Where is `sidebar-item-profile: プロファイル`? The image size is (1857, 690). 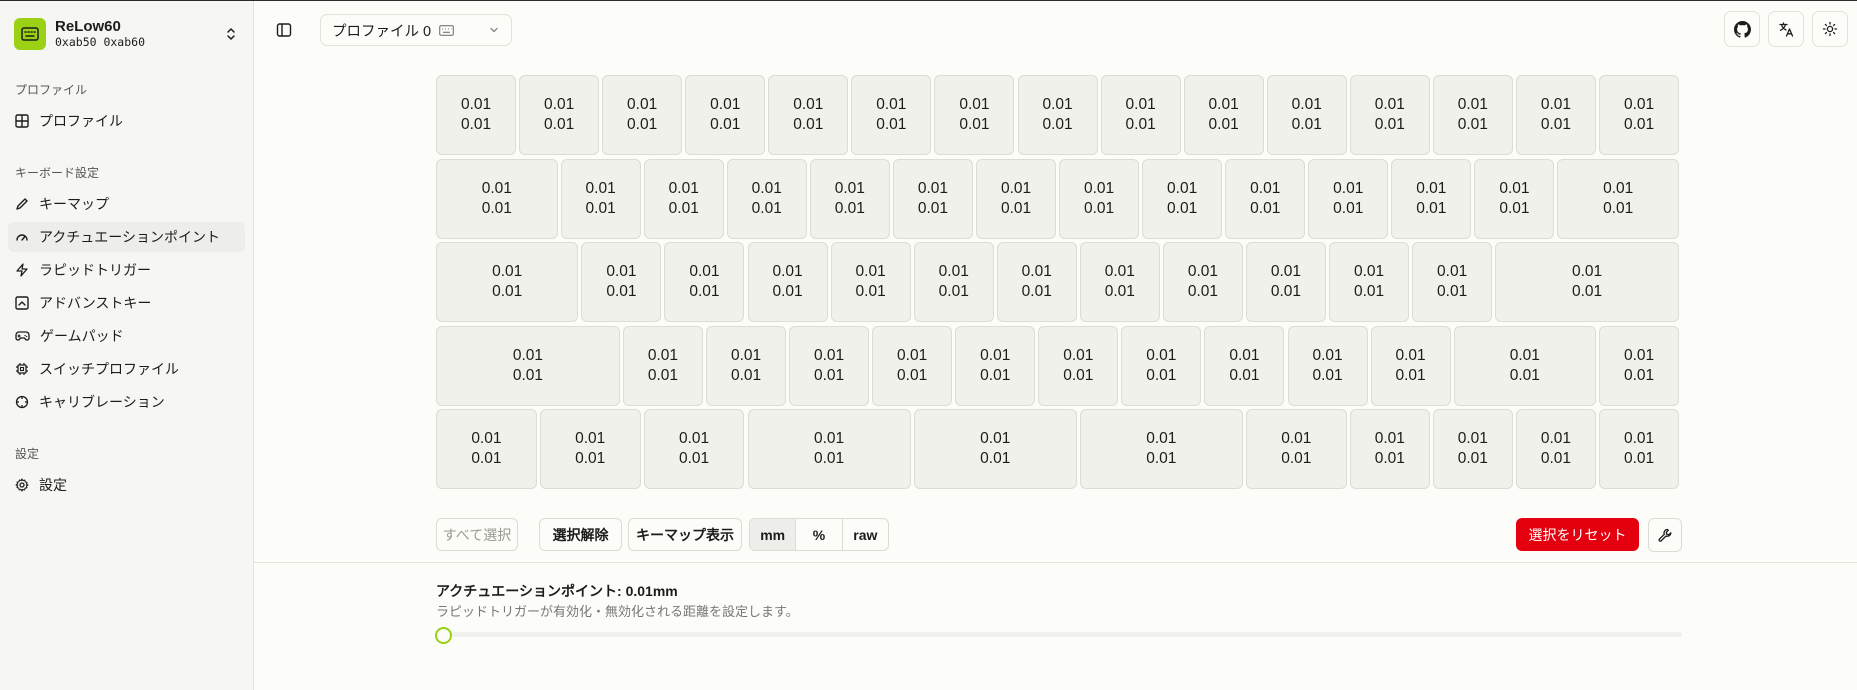
sidebar-item-profile: プロファイル is located at coordinates (126, 121).